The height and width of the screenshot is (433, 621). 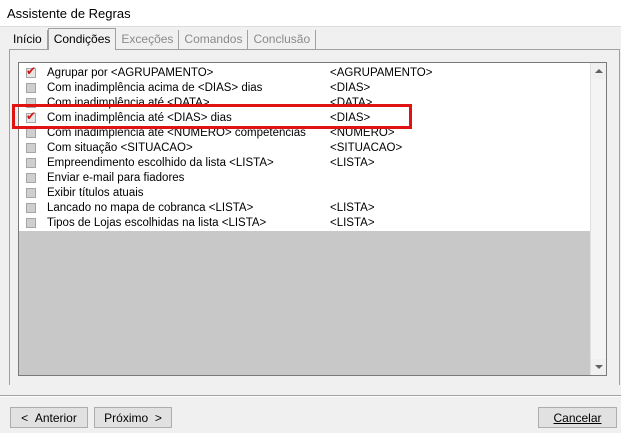 I want to click on condition-row: Com situação <SITUACAO> <SITUACAO>, so click(x=305, y=147).